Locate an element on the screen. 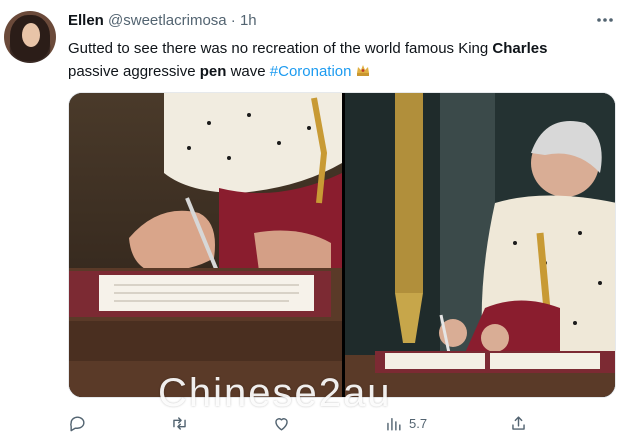  tweet-text-part2: passive aggressive is located at coordinates (134, 71).